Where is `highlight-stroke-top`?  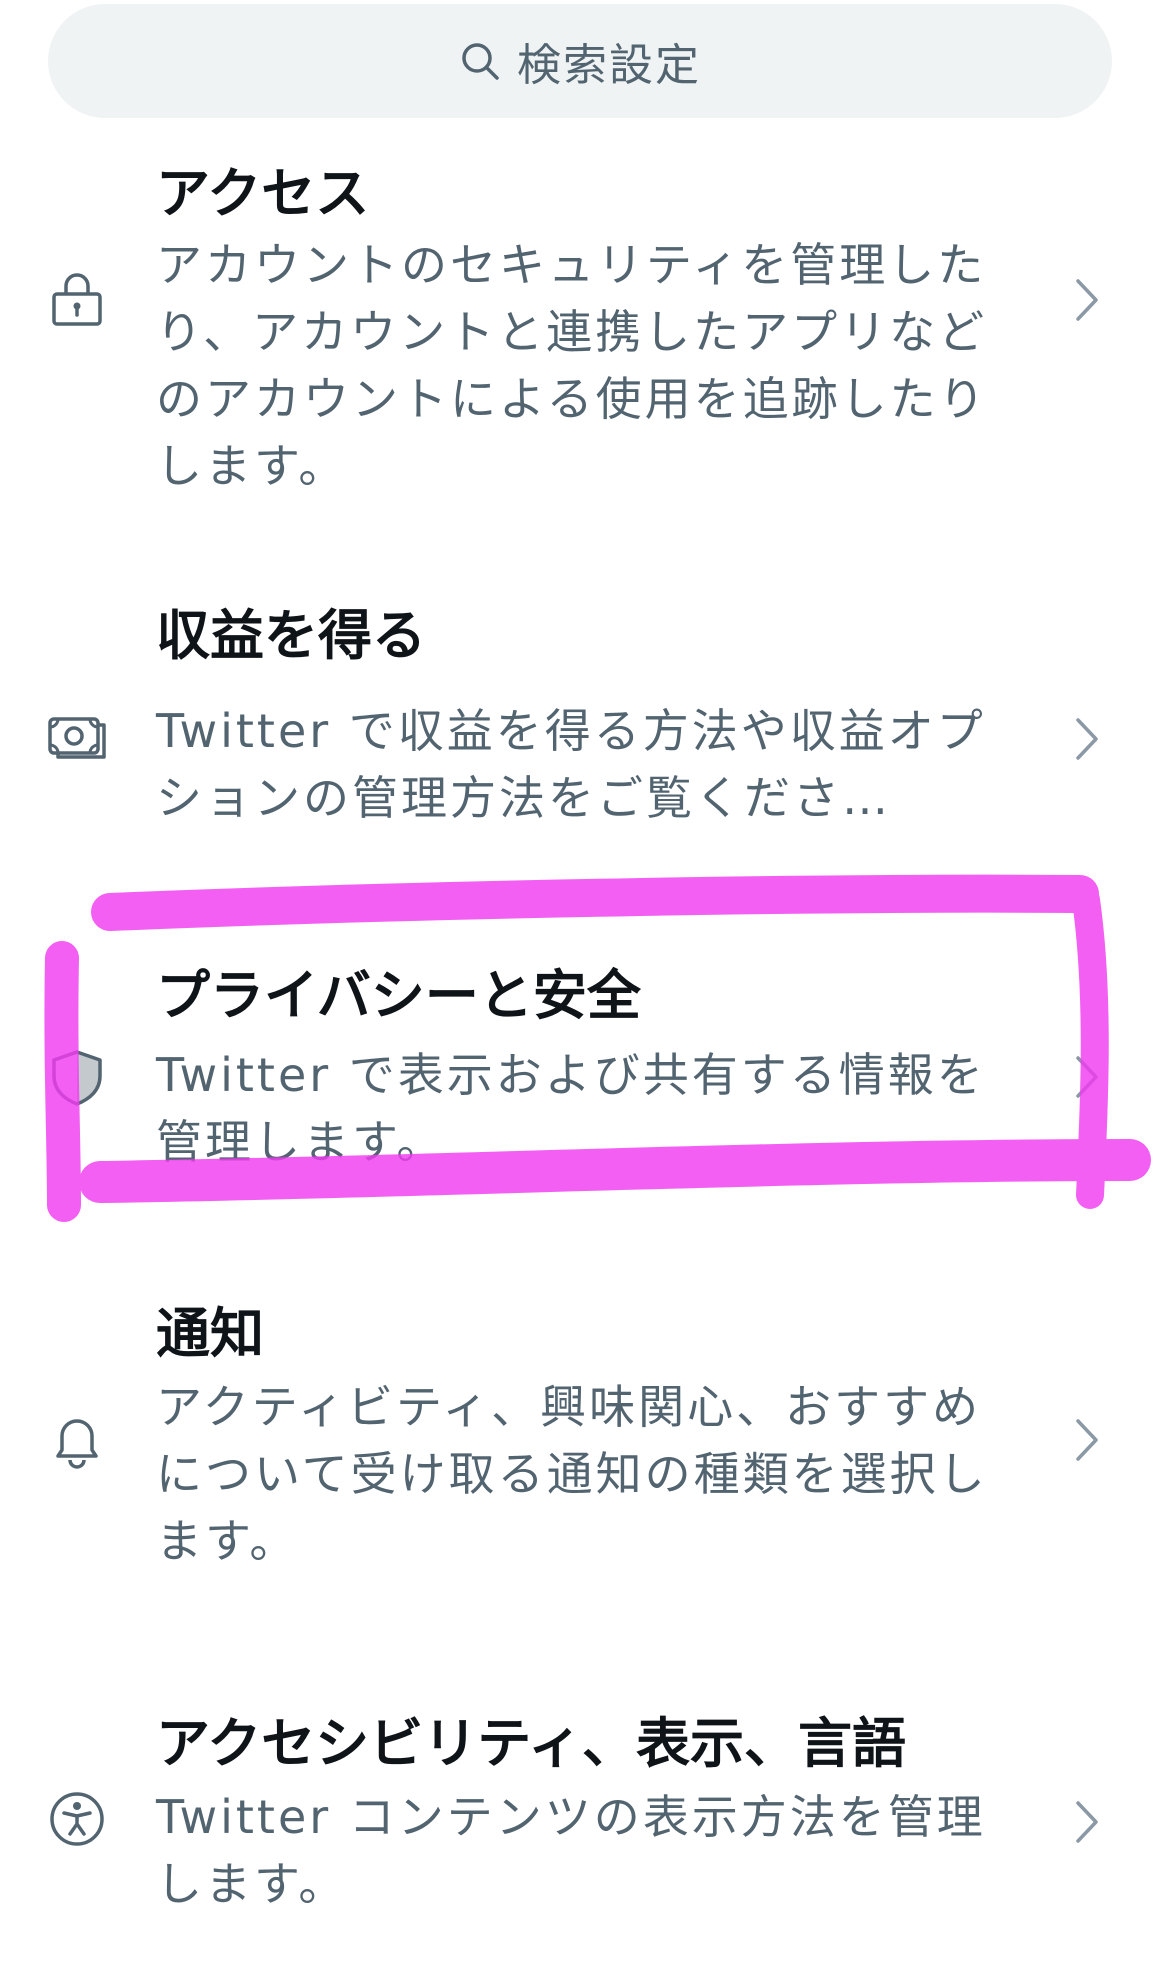 highlight-stroke-top is located at coordinates (595, 902).